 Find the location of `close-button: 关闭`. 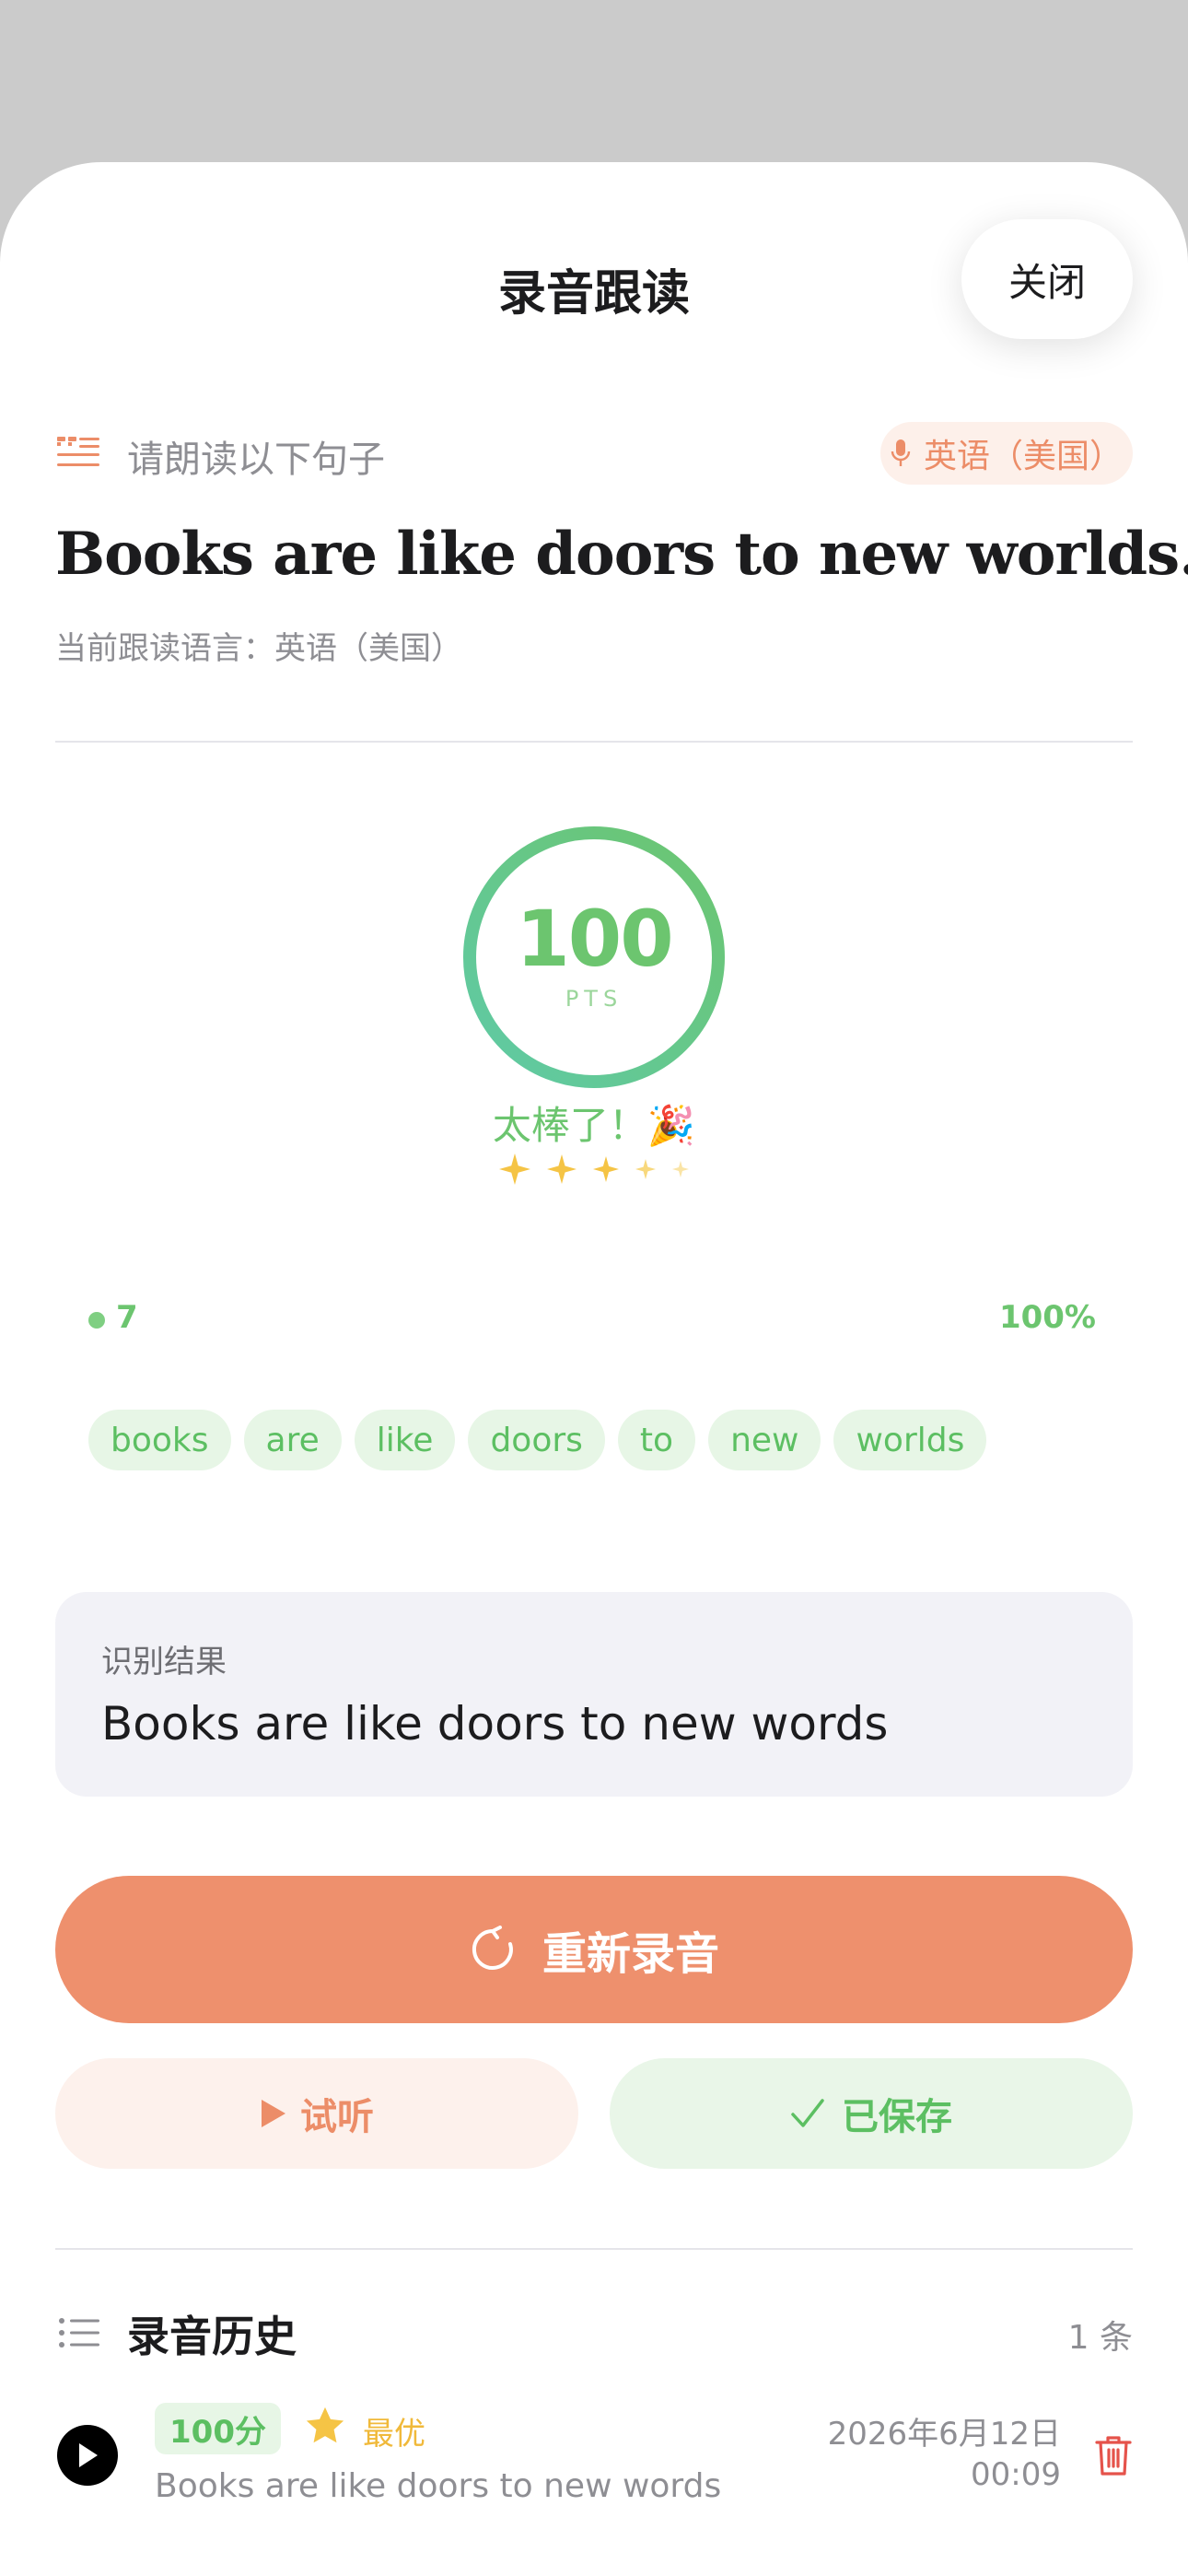

close-button: 关闭 is located at coordinates (1047, 279).